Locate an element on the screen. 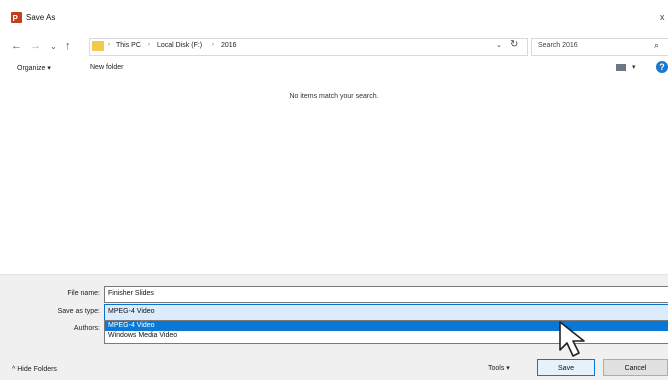  organize-menu-button: Organize ▾ is located at coordinates (34, 68).